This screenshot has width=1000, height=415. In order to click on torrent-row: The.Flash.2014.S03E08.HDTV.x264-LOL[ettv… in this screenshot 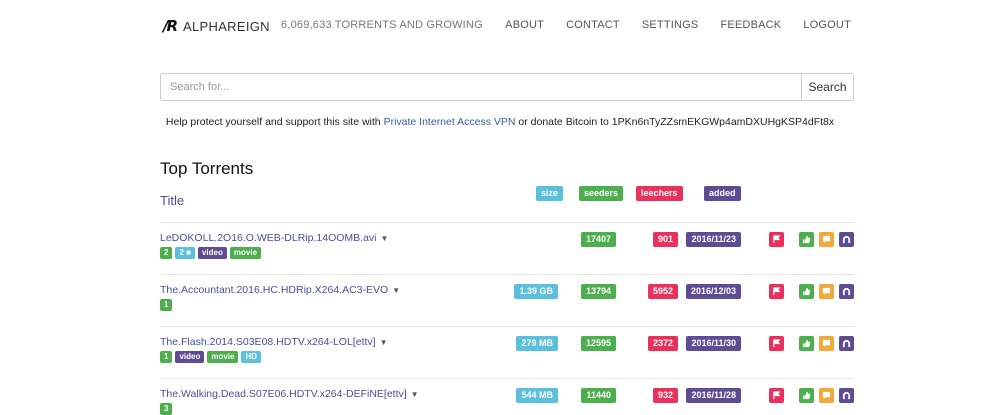, I will do `click(507, 352)`.